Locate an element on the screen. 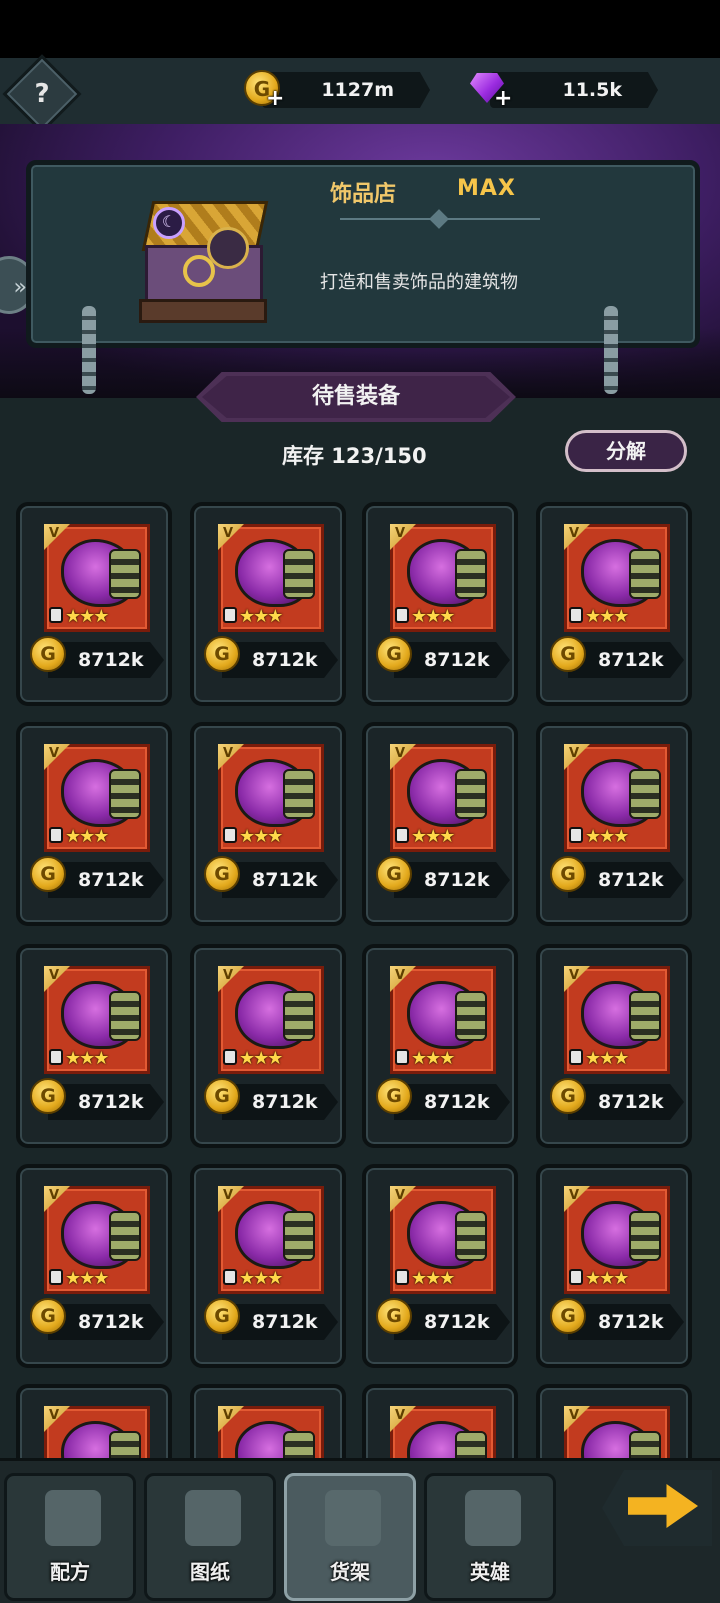 The width and height of the screenshot is (720, 1603). tab-recipe: 配方 is located at coordinates (70, 1537).